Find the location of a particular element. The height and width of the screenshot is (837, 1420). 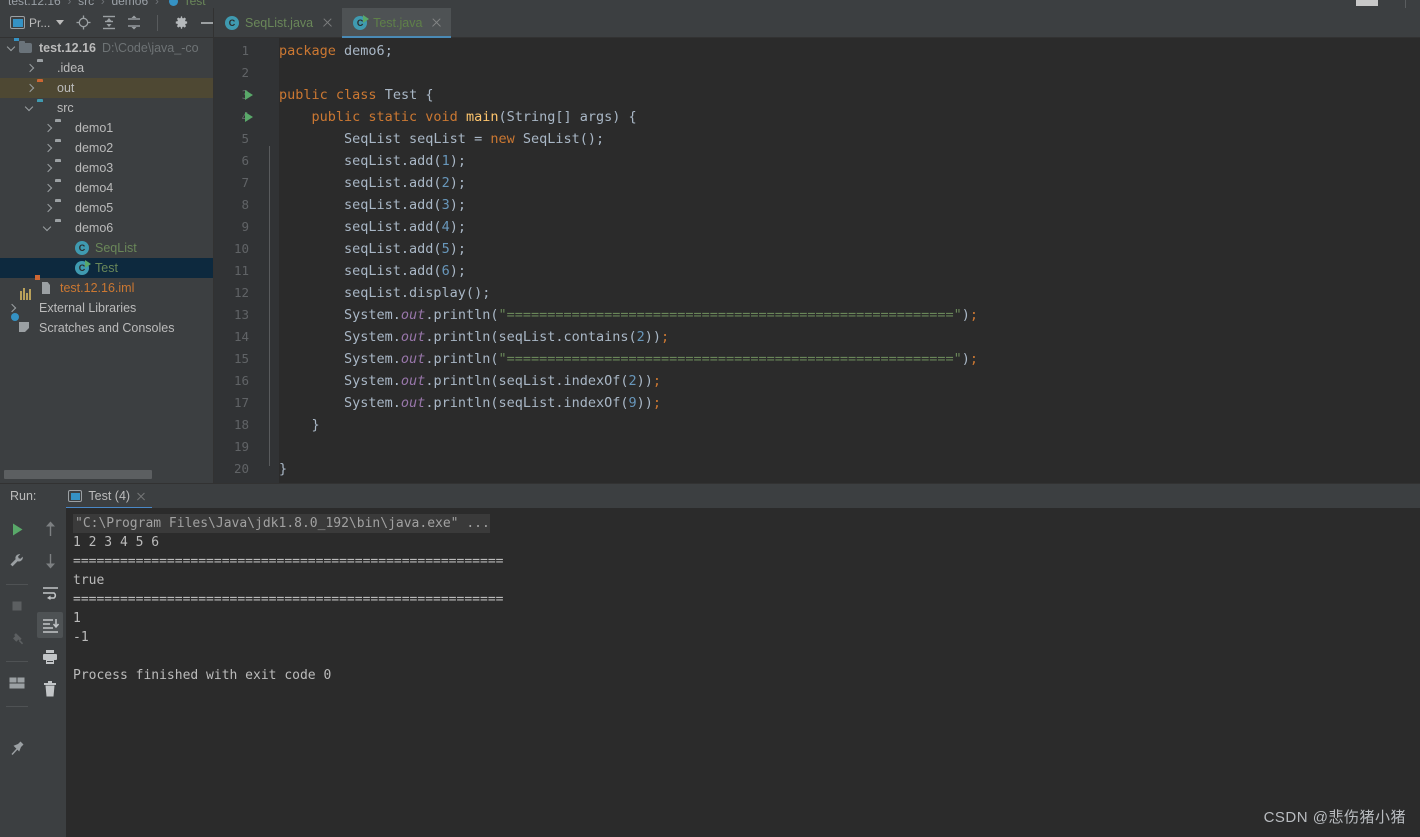

rerun-icon is located at coordinates (17, 529).